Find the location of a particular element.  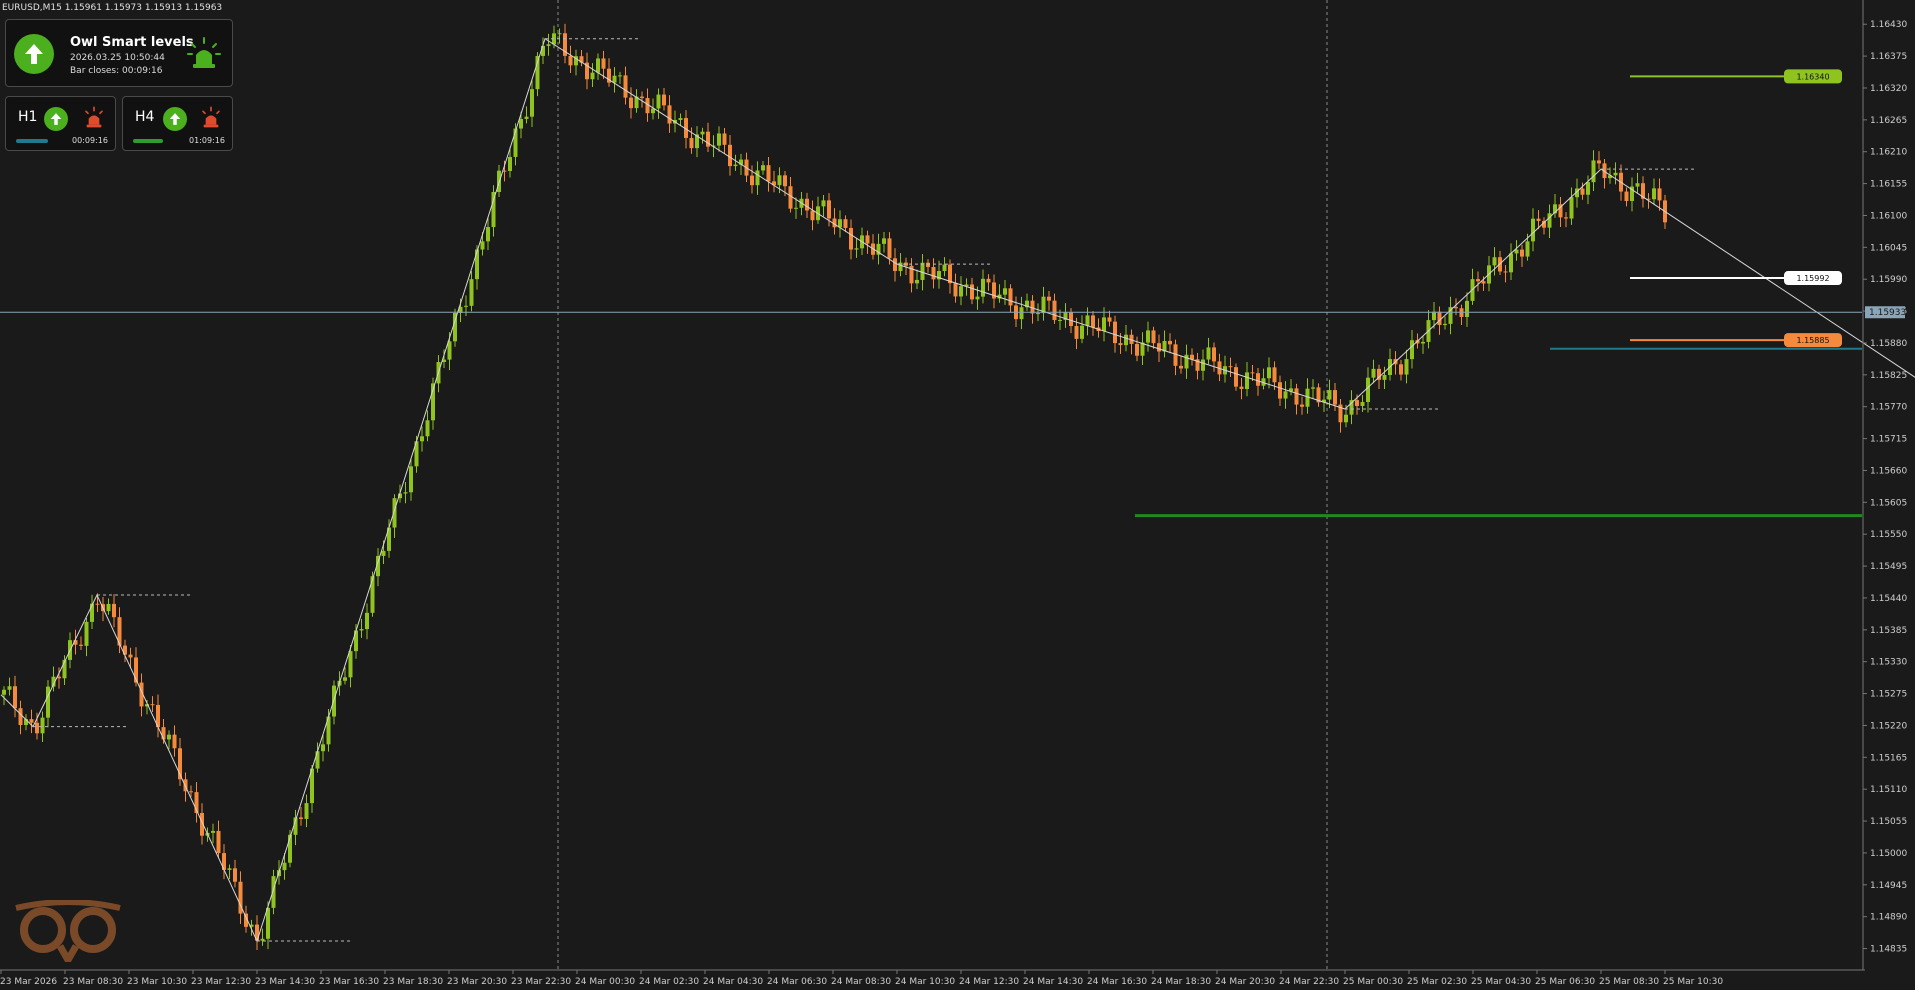

level-tag-label: 1.16340 is located at coordinates (1812, 76).